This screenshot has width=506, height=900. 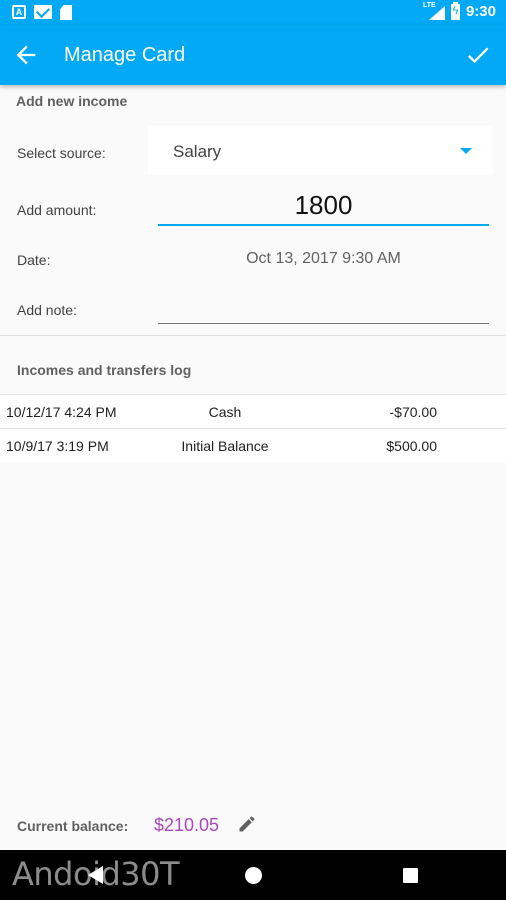 I want to click on check-icon, so click(x=478, y=55).